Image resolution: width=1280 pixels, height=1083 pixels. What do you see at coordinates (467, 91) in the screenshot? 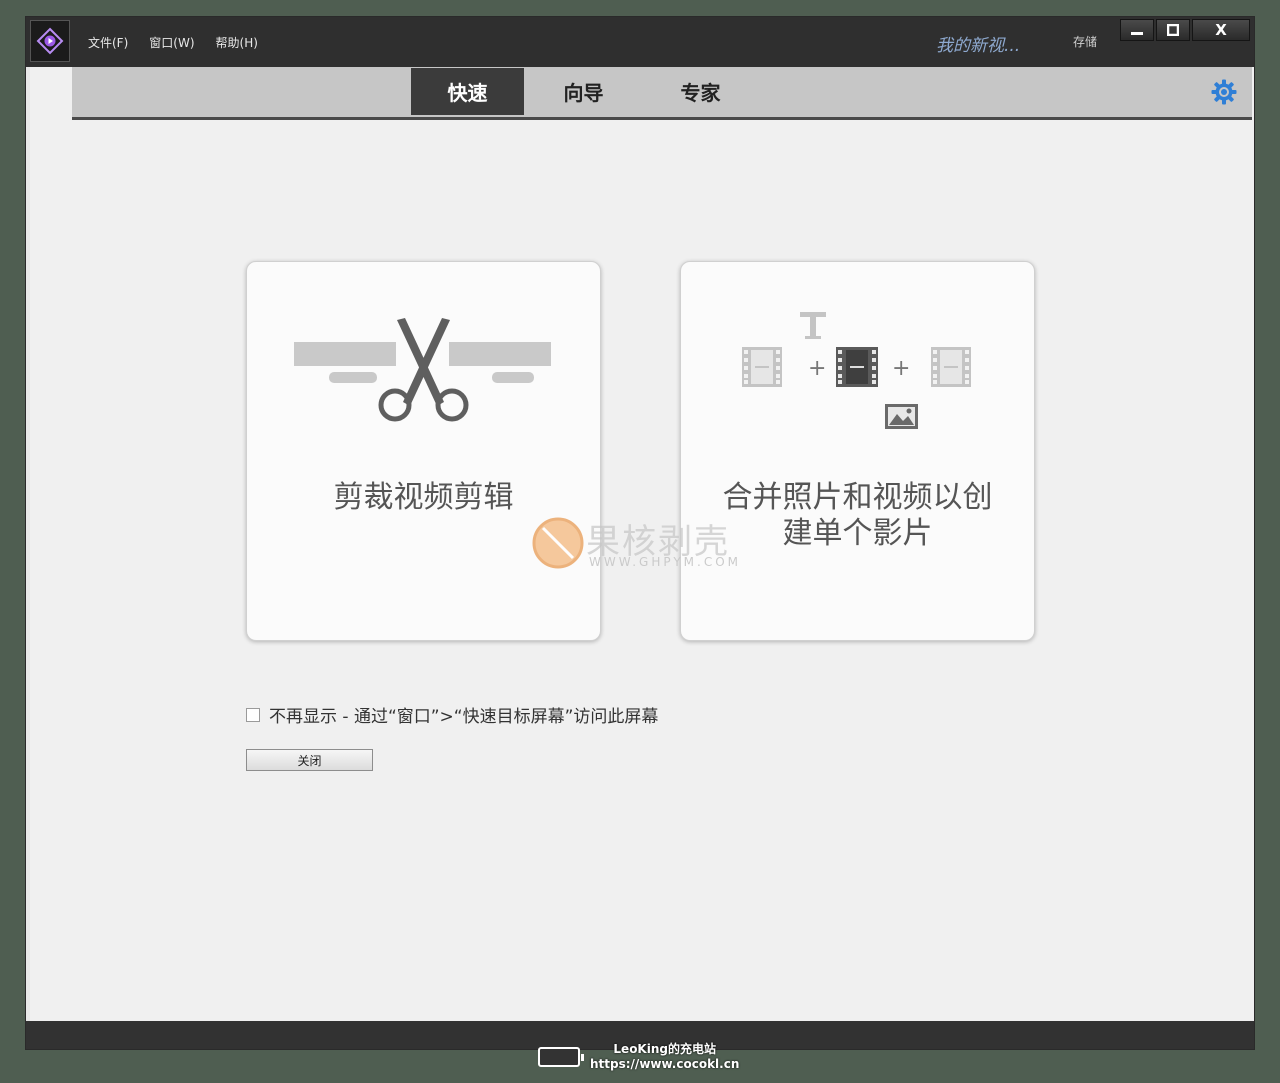
I see `tab-quick: 快速` at bounding box center [467, 91].